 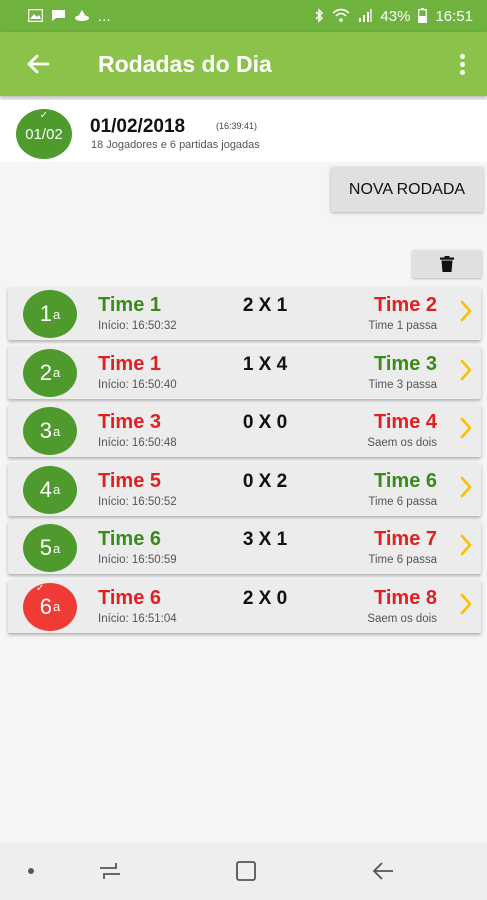 I want to click on round-badge: 1a, so click(x=50, y=314).